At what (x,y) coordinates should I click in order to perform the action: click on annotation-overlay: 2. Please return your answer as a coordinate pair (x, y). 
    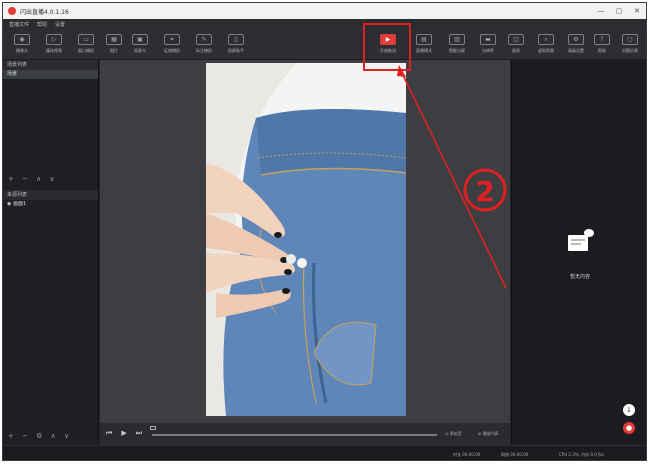
    Looking at the image, I should click on (452, 177).